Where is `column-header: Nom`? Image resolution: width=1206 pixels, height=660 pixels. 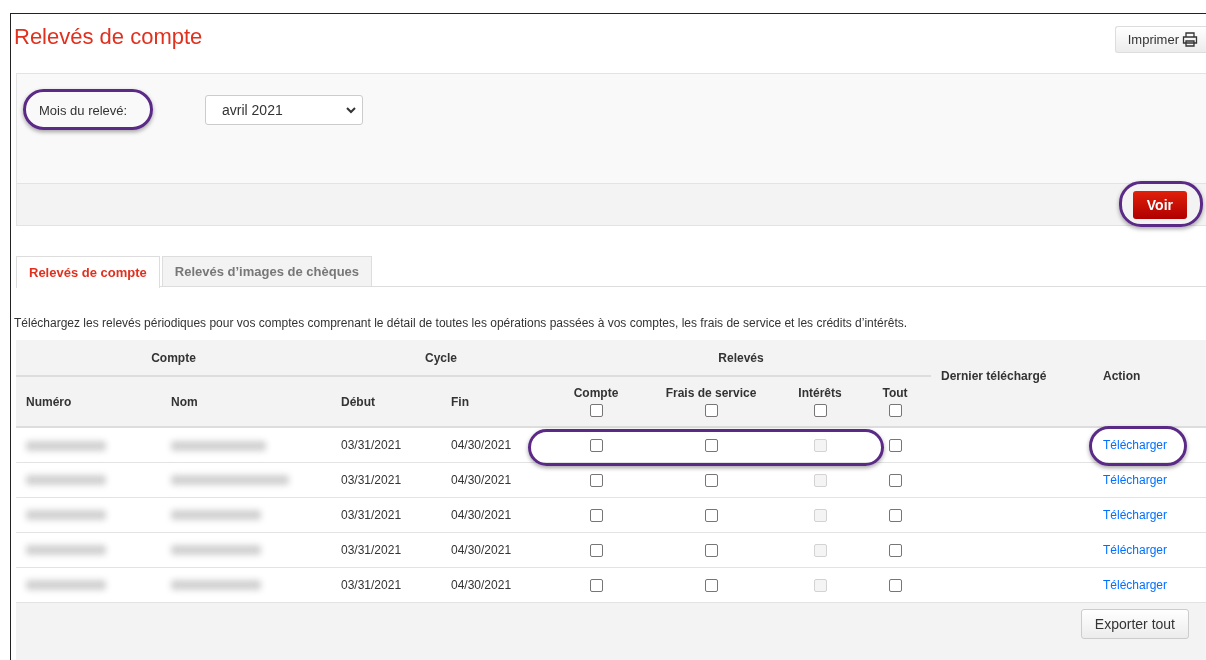 column-header: Nom is located at coordinates (184, 401).